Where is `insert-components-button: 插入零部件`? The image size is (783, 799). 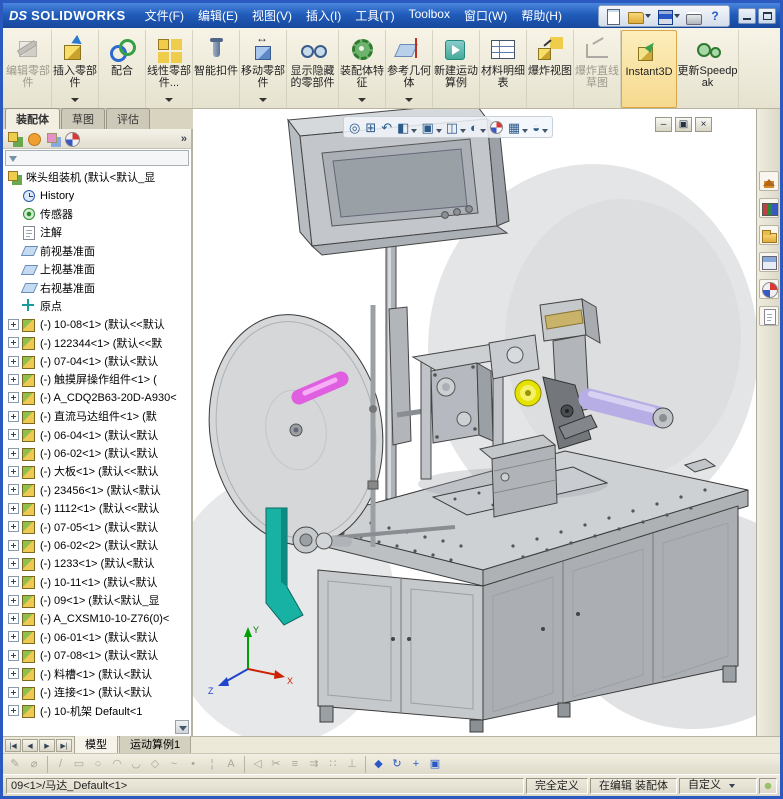 insert-components-button: 插入零部件 is located at coordinates (75, 69).